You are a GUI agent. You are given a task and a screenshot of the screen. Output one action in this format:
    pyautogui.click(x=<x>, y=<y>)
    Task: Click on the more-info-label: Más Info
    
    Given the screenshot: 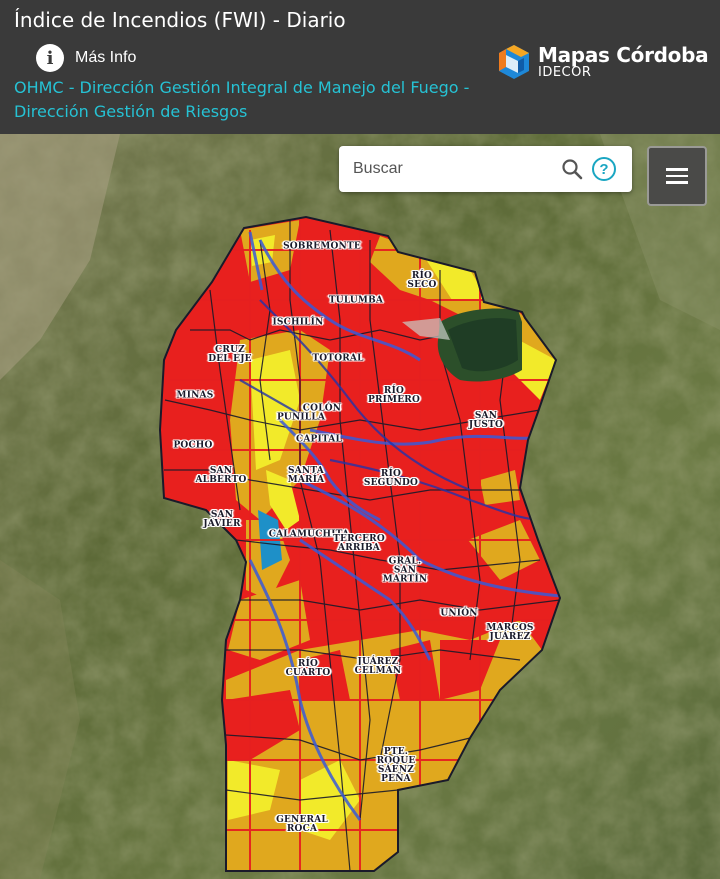 What is the action you would take?
    pyautogui.click(x=105, y=58)
    